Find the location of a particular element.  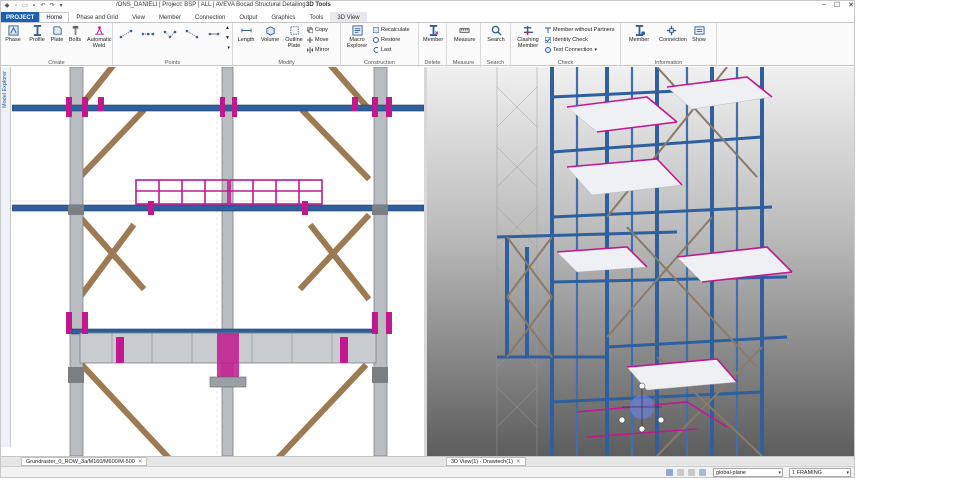

last-button: Last is located at coordinates (382, 50).